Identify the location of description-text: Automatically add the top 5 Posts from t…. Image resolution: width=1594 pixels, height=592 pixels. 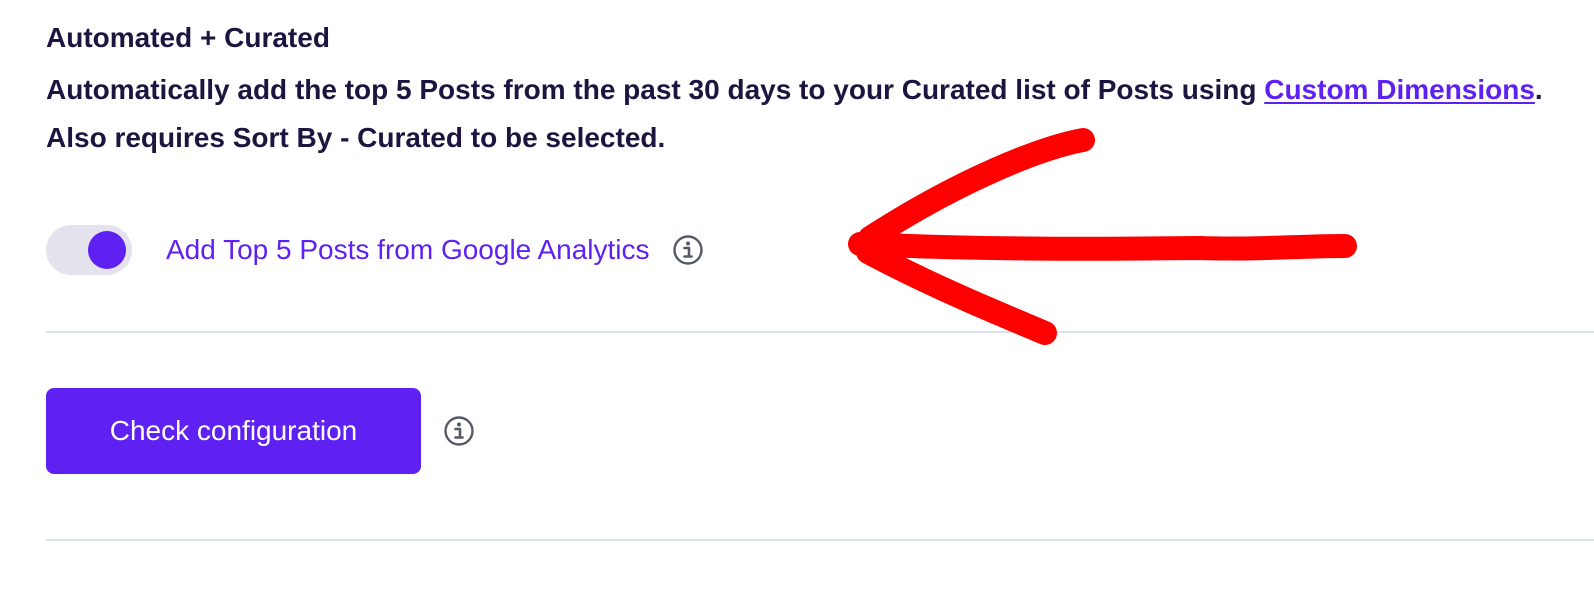
(655, 89).